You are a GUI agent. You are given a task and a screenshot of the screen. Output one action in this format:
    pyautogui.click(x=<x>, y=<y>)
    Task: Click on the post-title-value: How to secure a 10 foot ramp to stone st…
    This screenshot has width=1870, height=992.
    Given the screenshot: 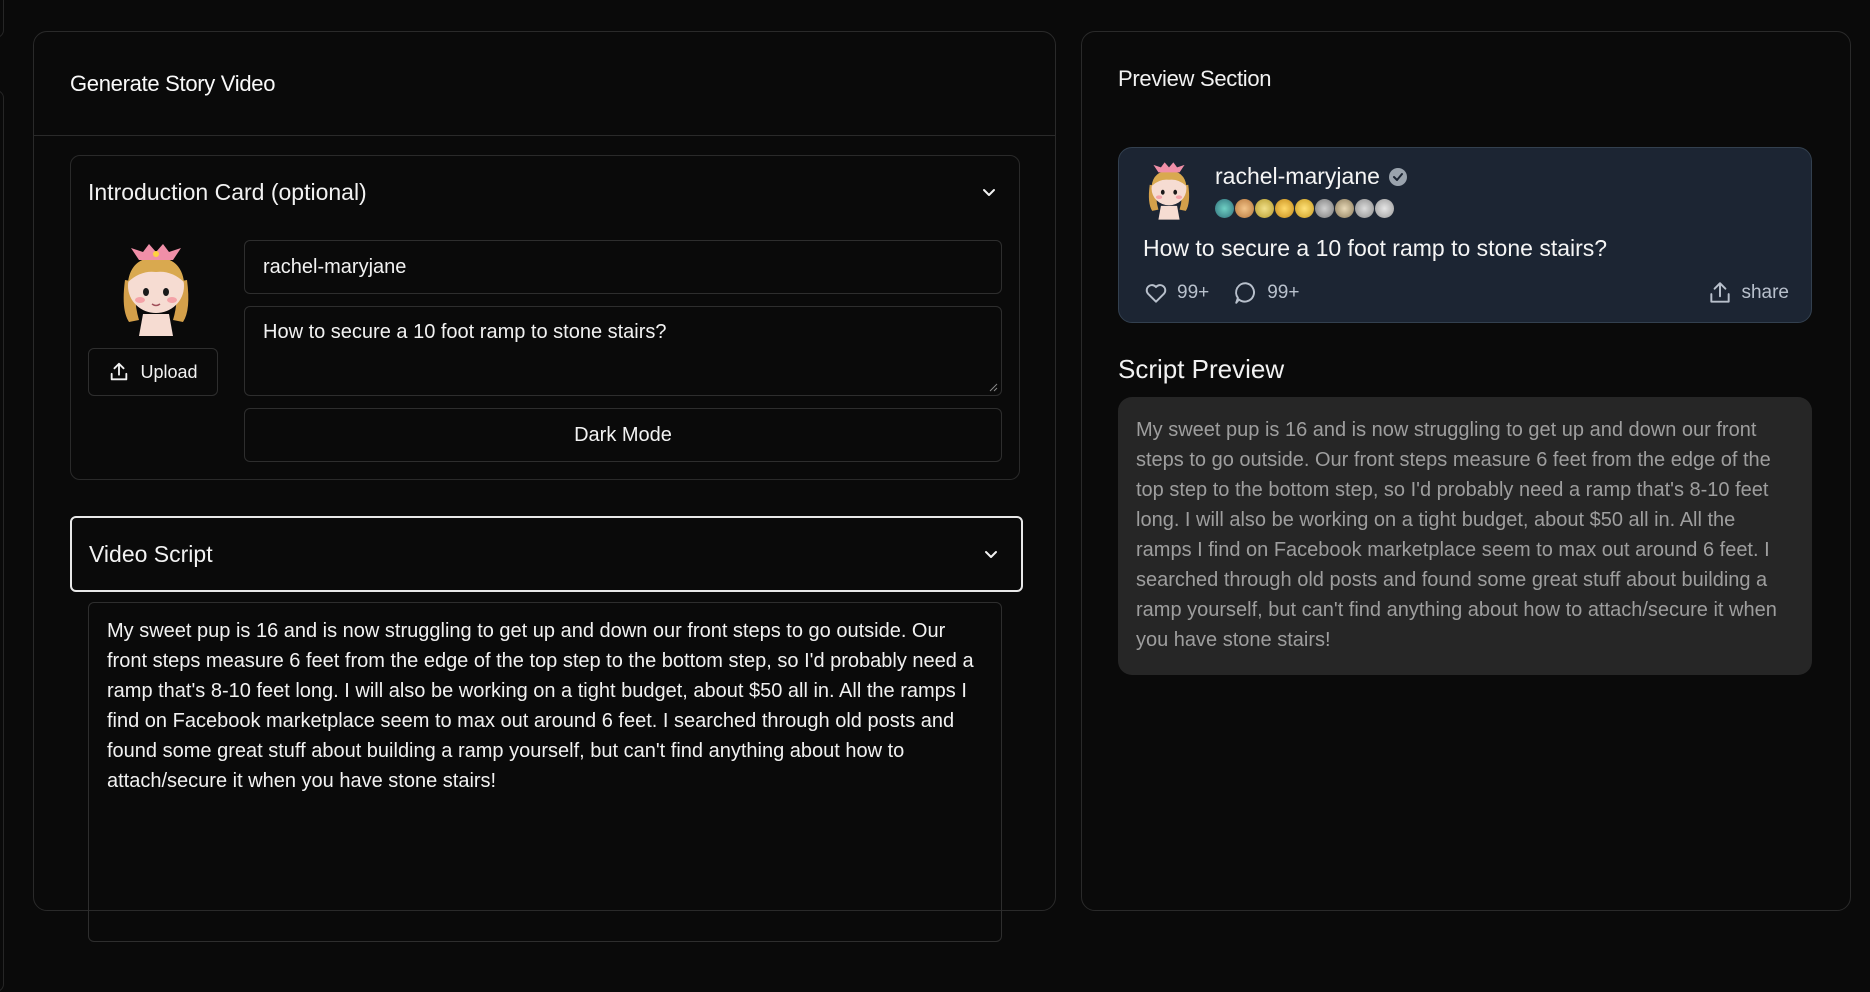 What is the action you would take?
    pyautogui.click(x=465, y=332)
    